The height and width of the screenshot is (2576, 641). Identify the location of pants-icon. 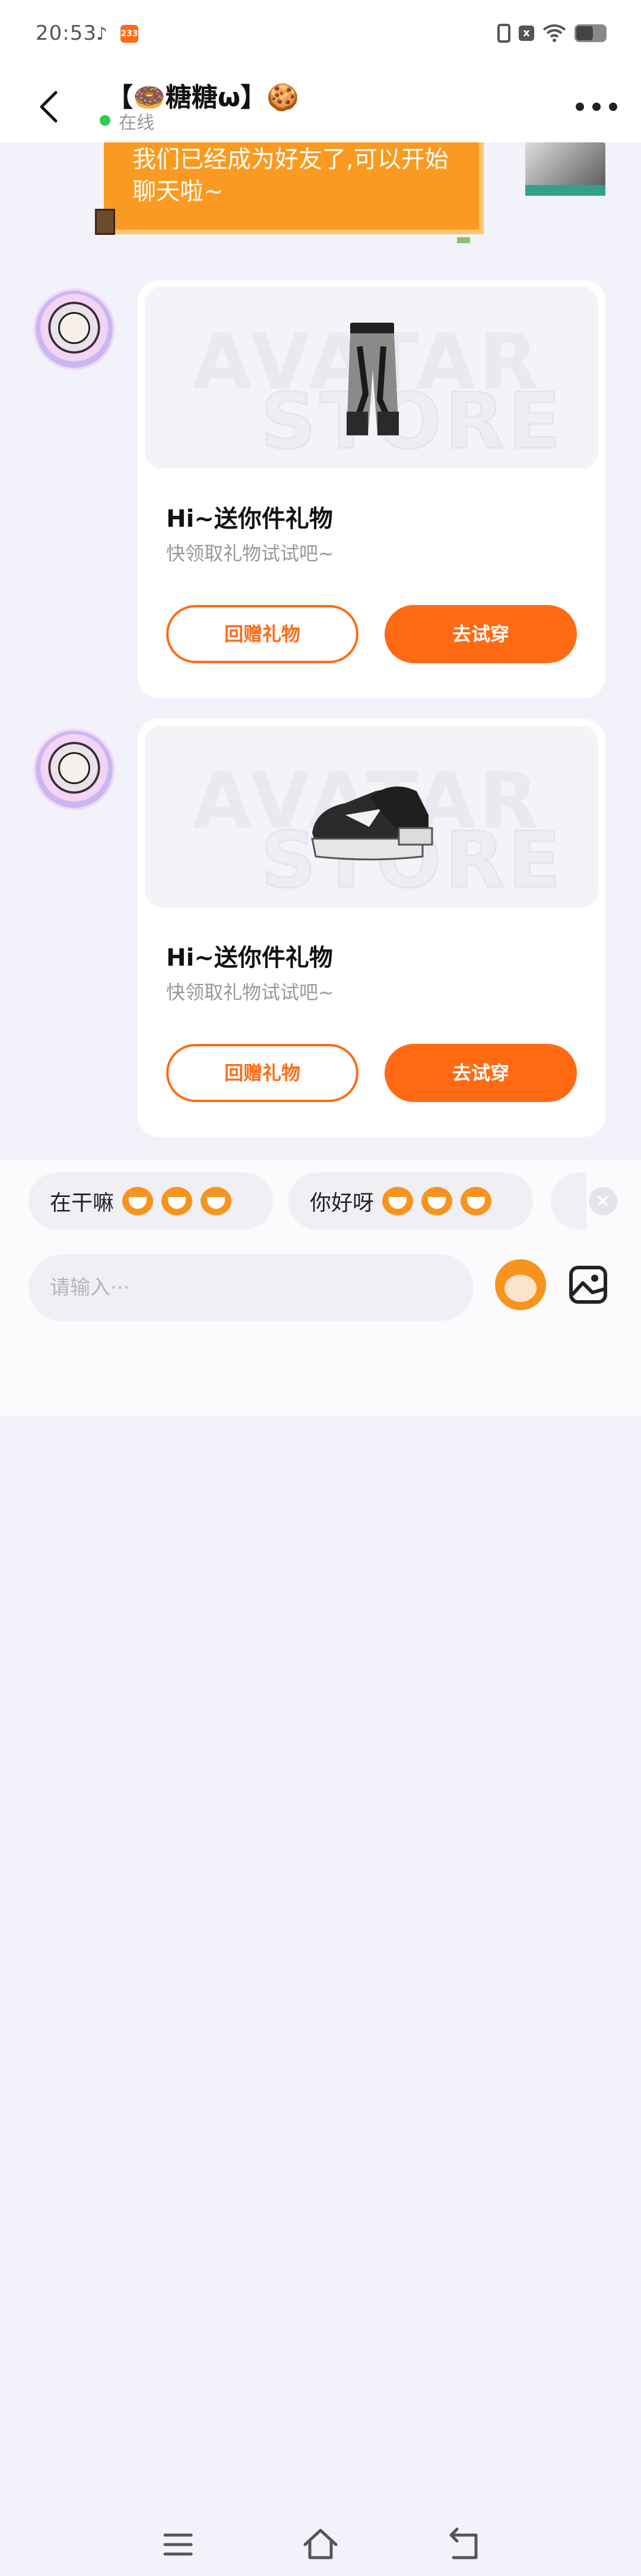
(373, 379).